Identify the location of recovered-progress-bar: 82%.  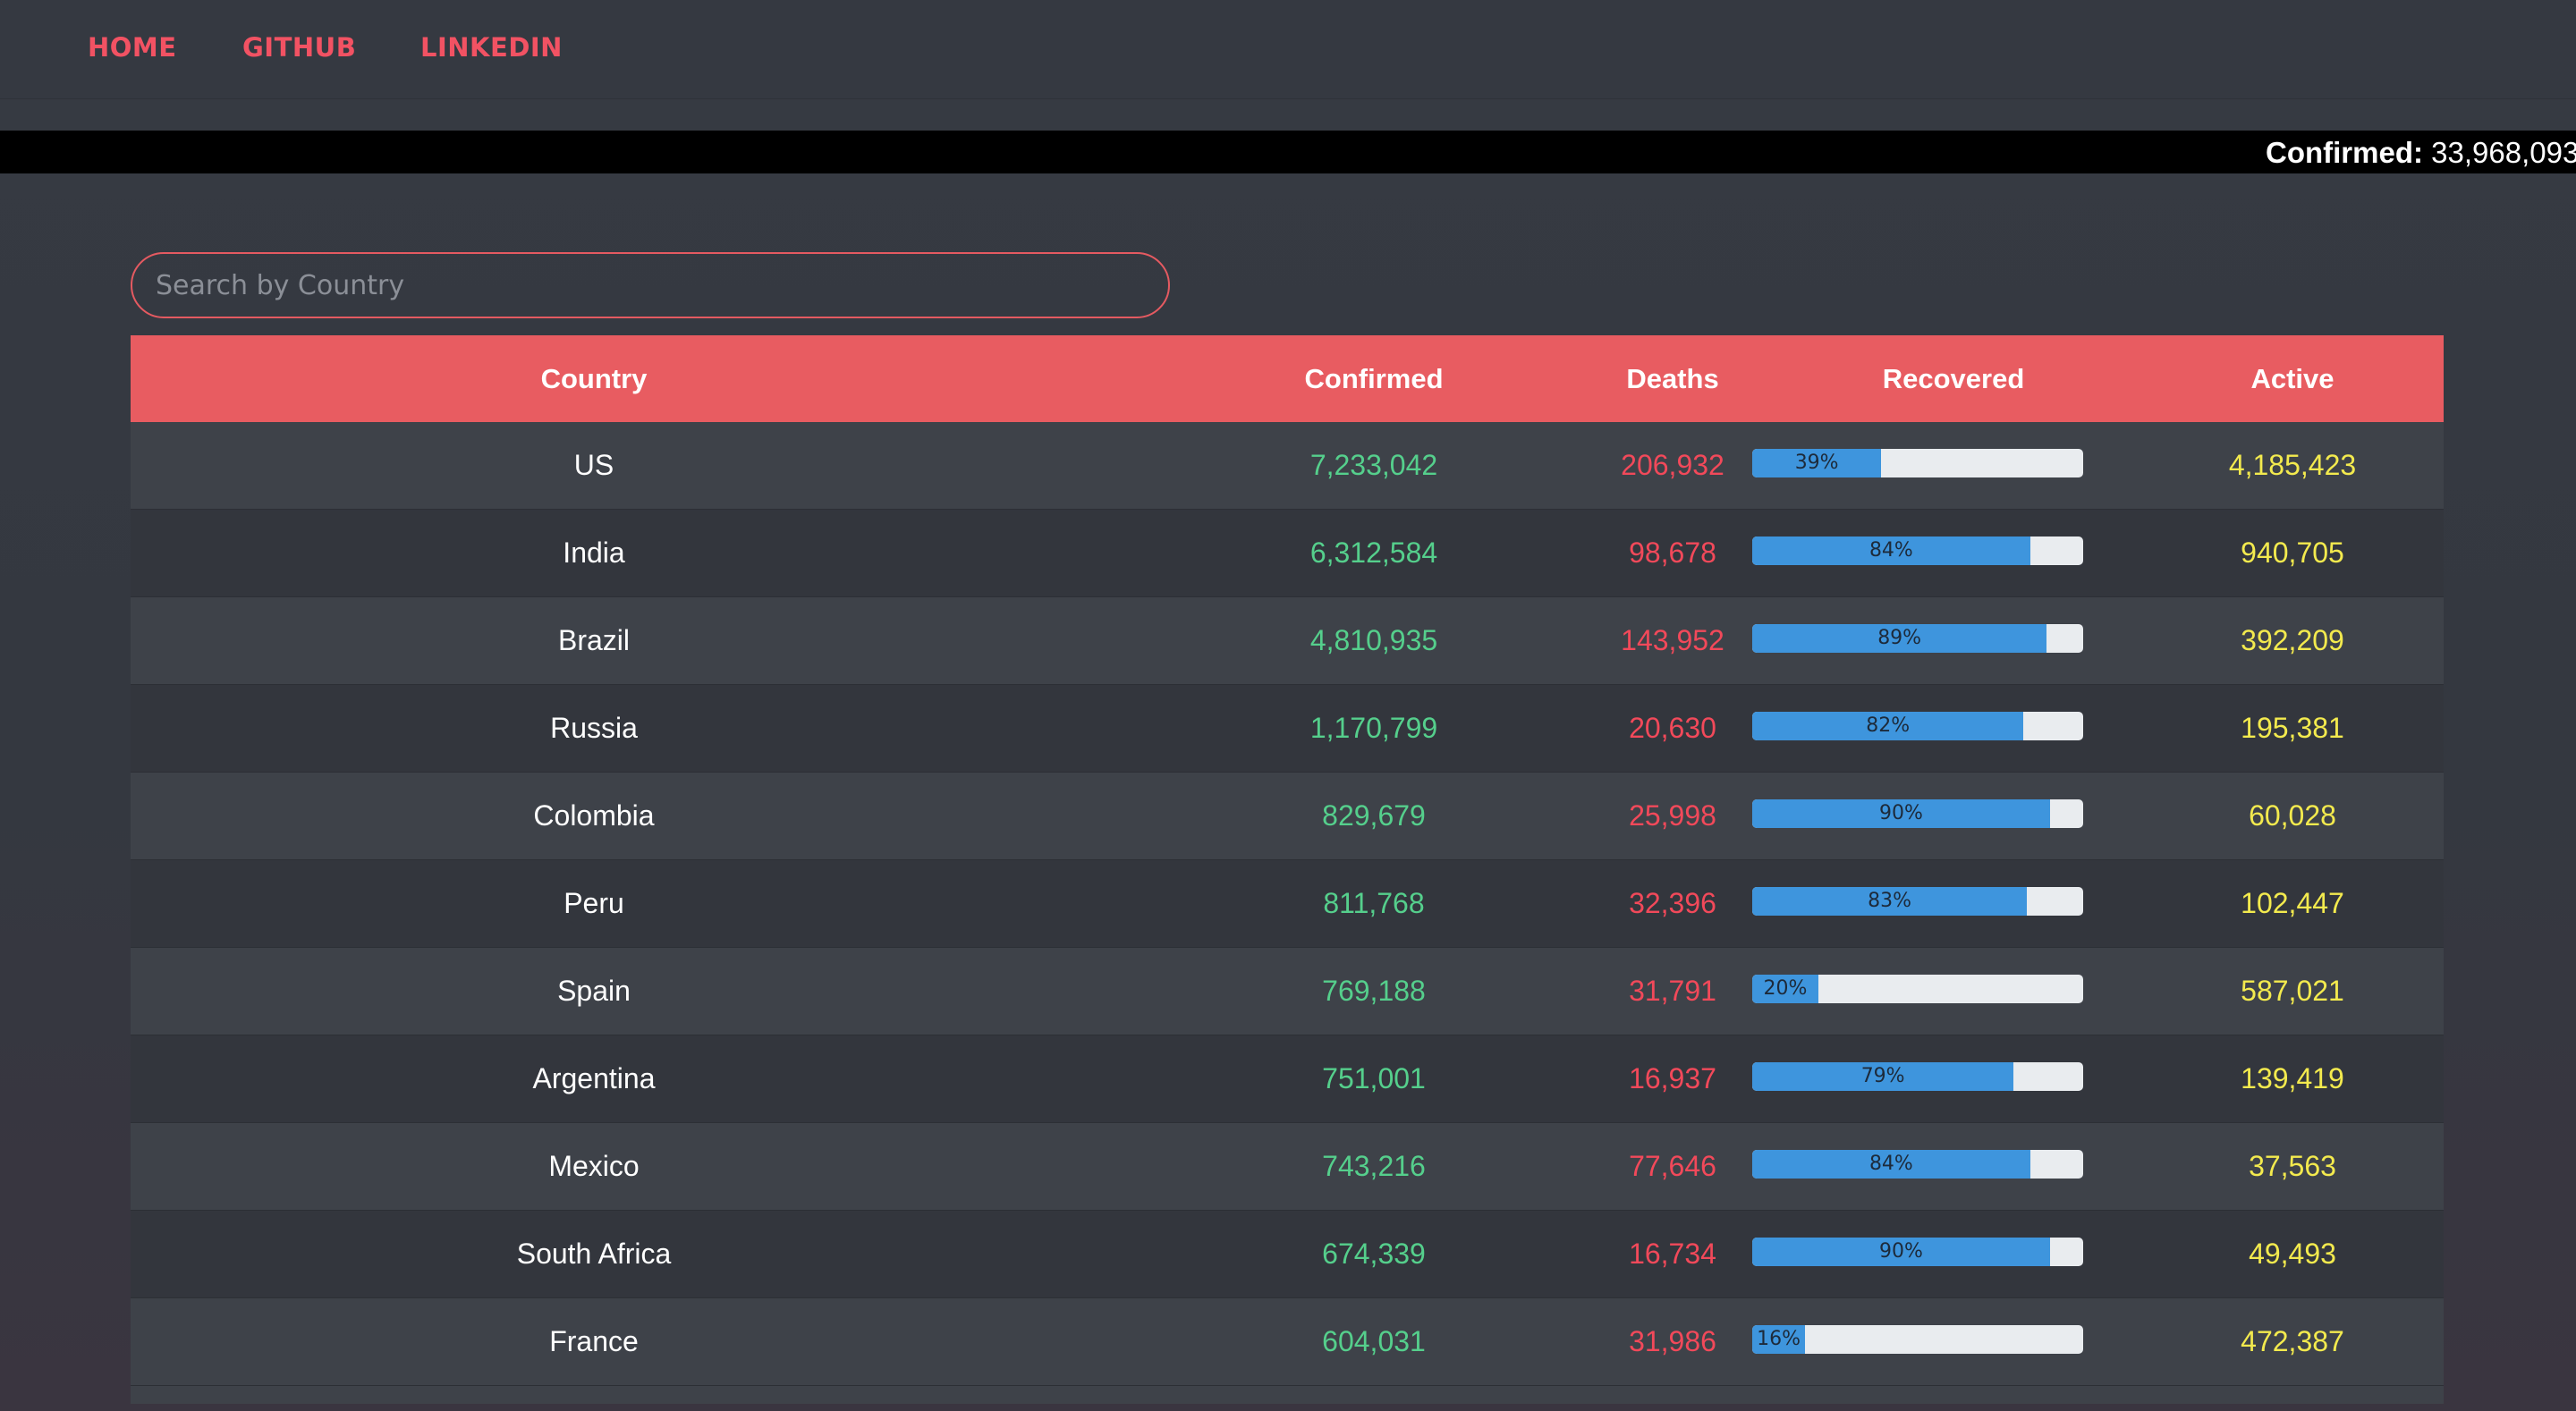
(1917, 726).